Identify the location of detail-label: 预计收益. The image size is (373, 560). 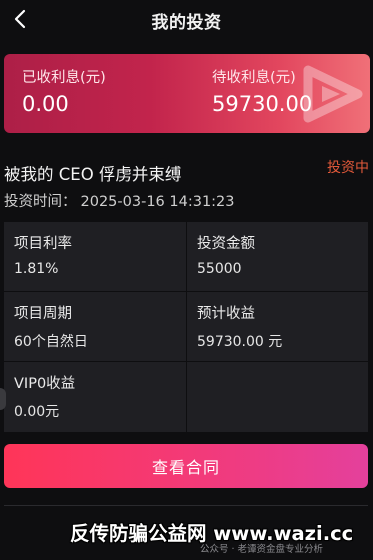
(226, 314).